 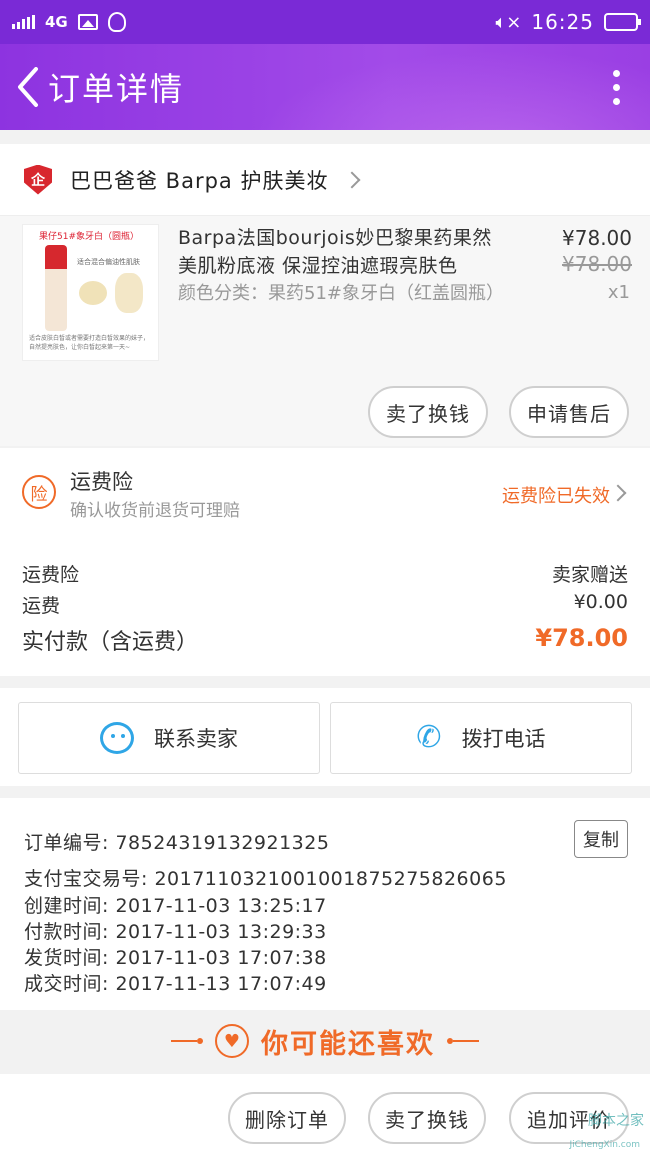 What do you see at coordinates (429, 737) in the screenshot?
I see `phone-icon: ✆` at bounding box center [429, 737].